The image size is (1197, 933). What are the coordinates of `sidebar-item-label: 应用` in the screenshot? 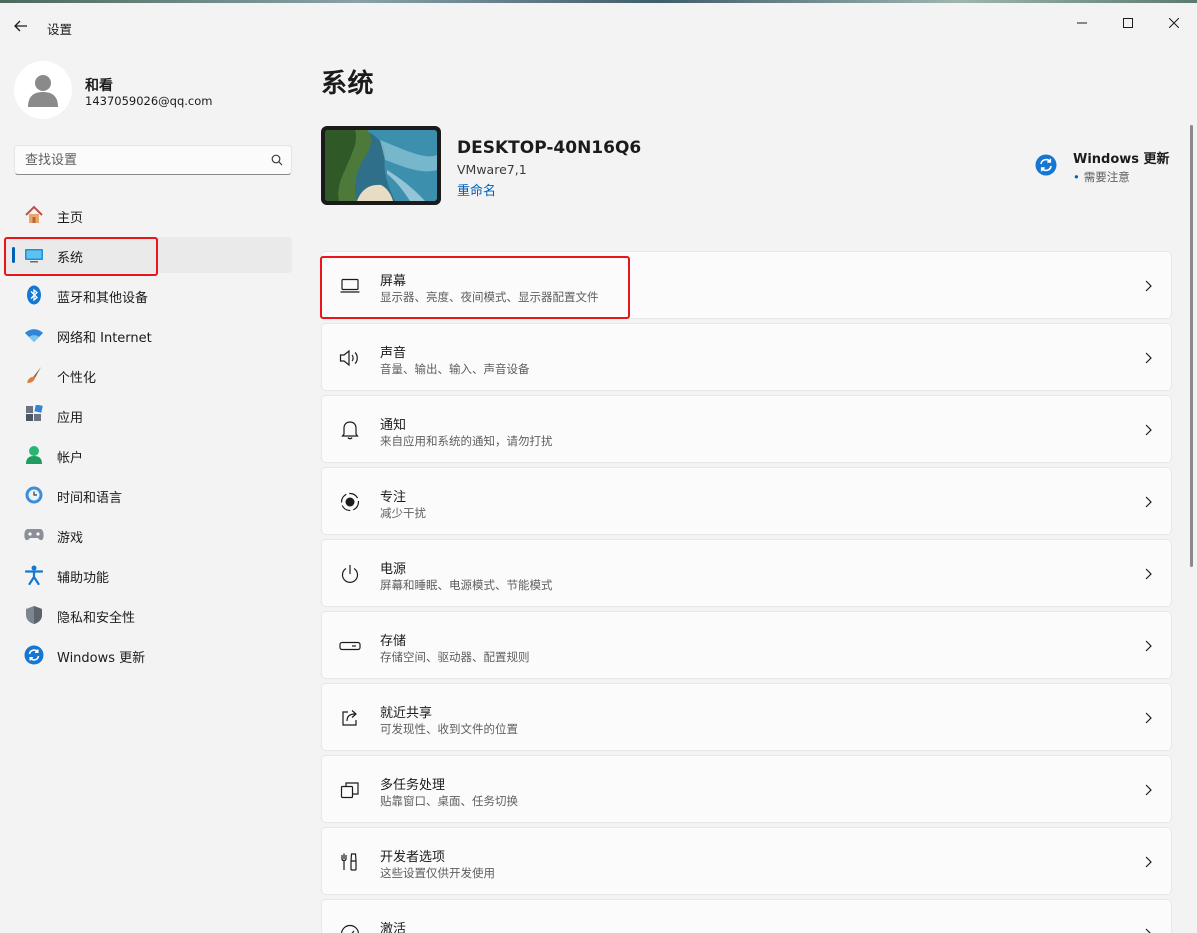 It's located at (70, 418).